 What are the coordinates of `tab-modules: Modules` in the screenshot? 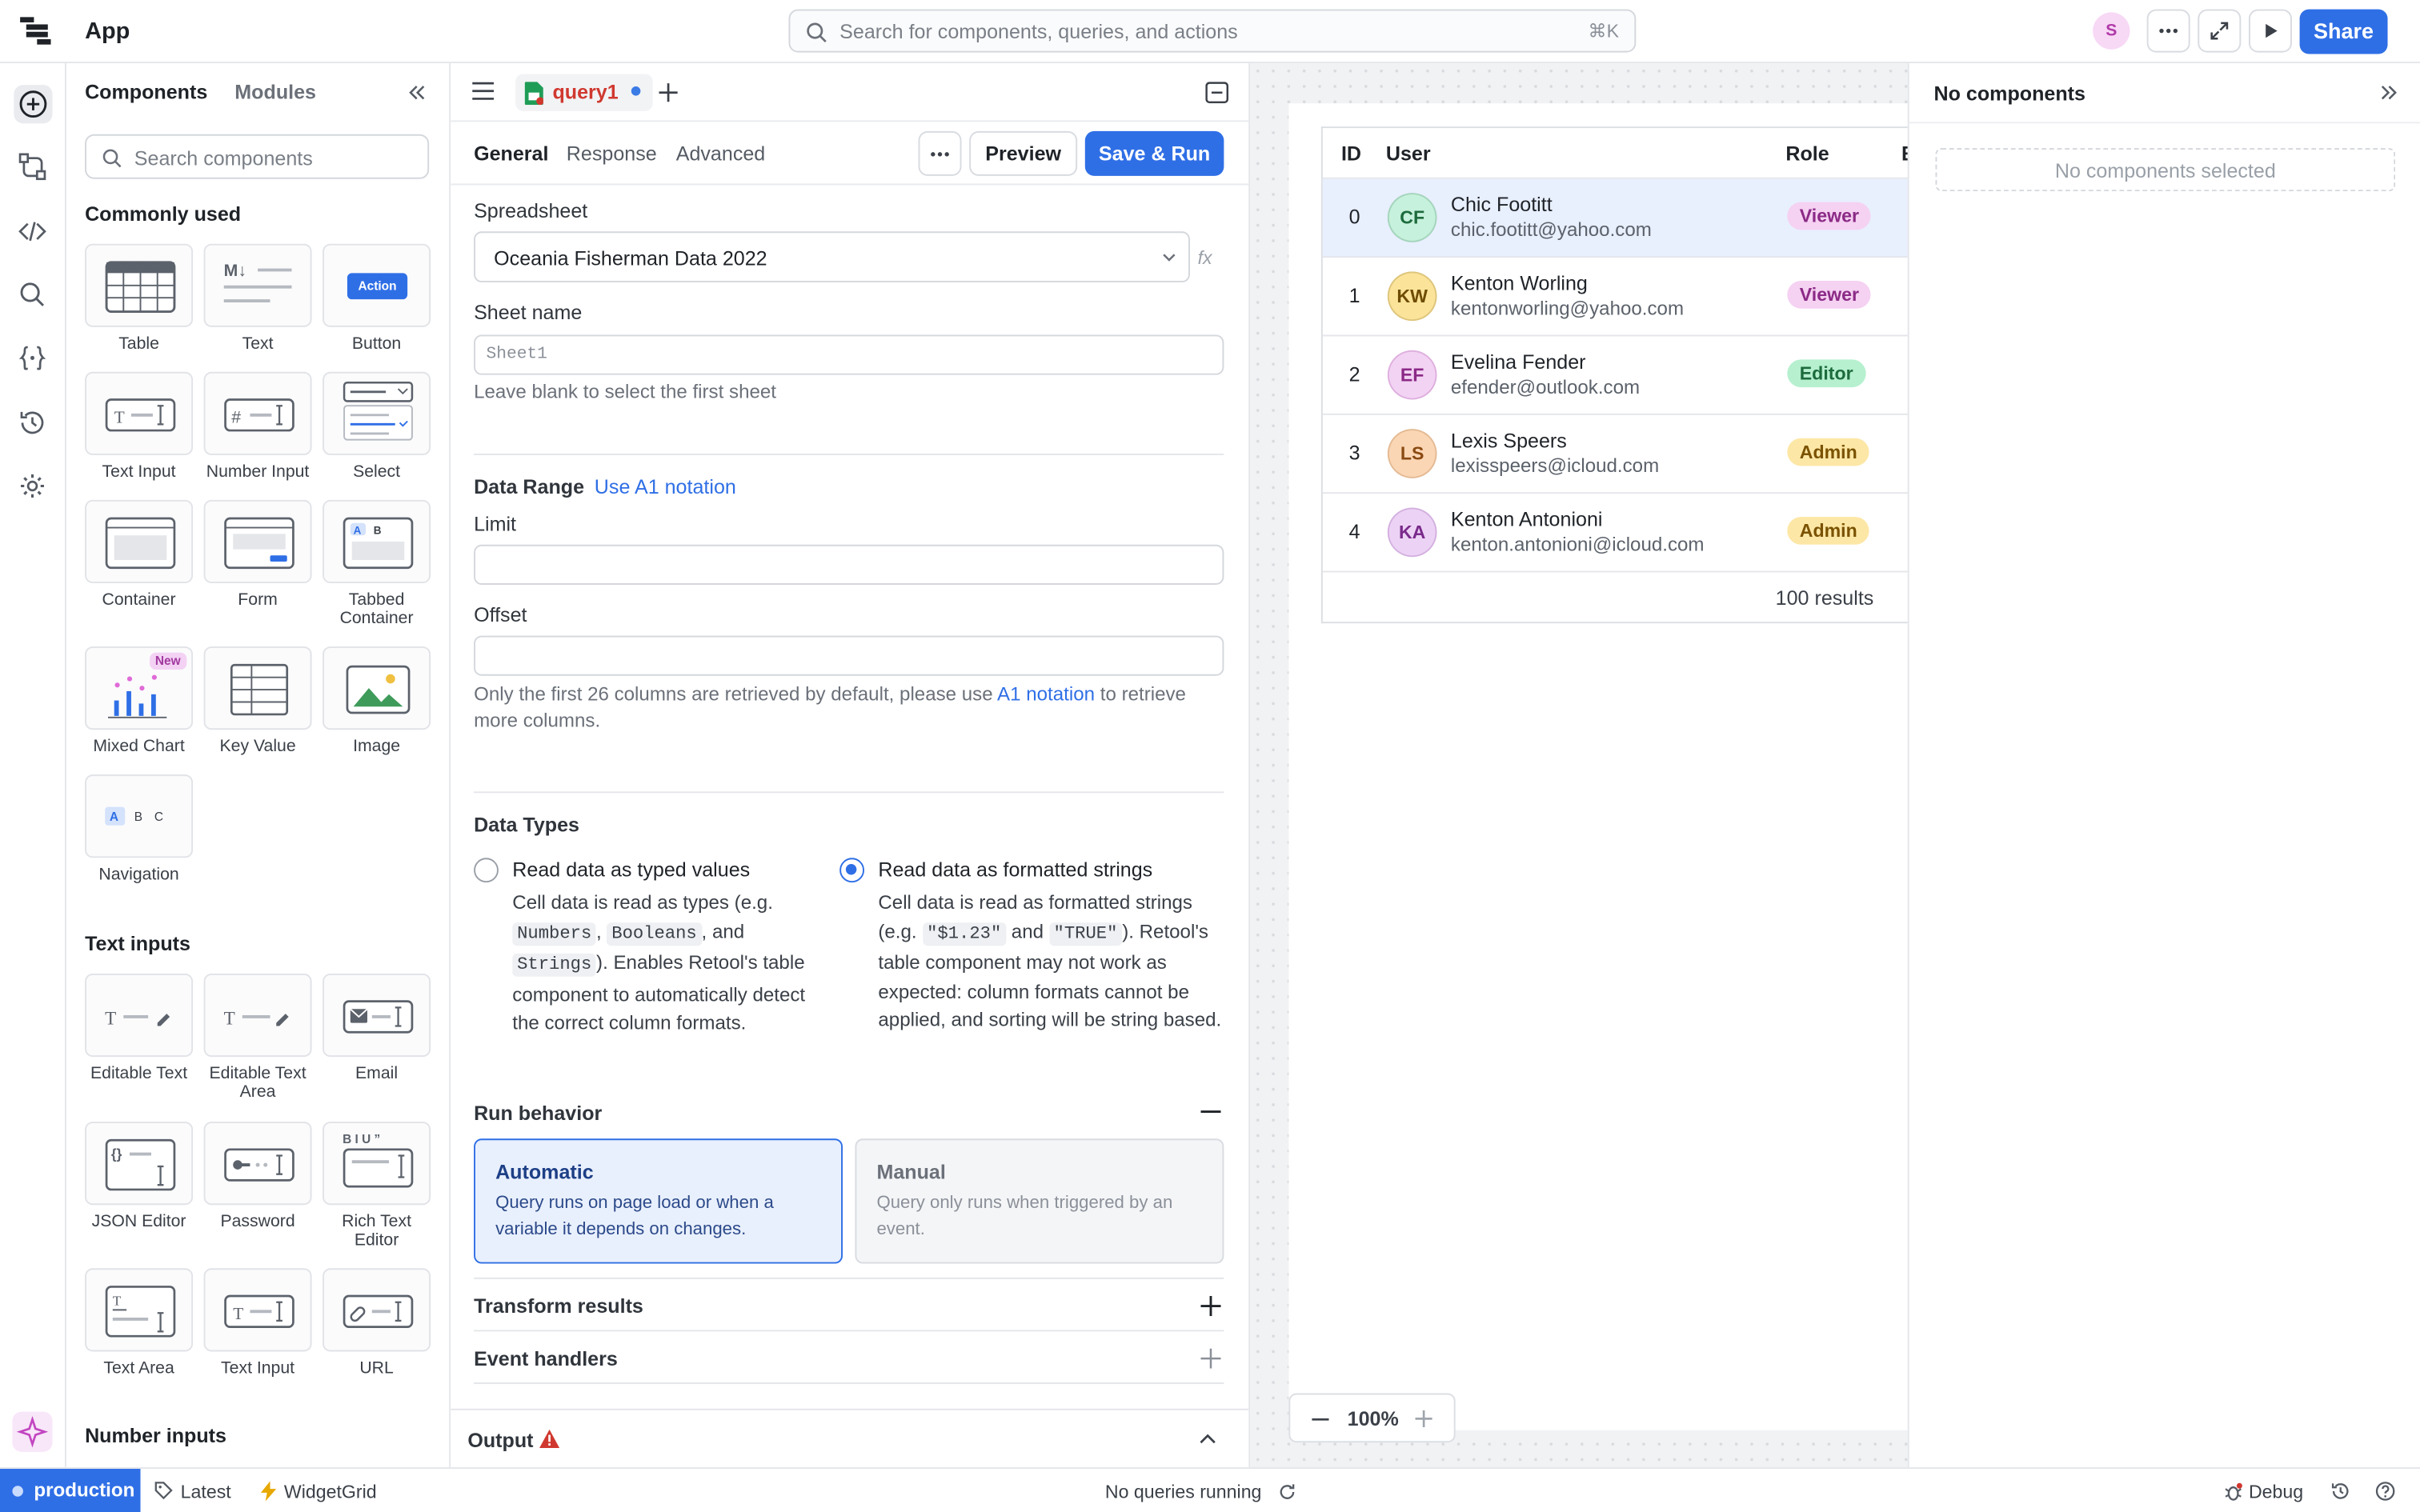 It's located at (275, 91).